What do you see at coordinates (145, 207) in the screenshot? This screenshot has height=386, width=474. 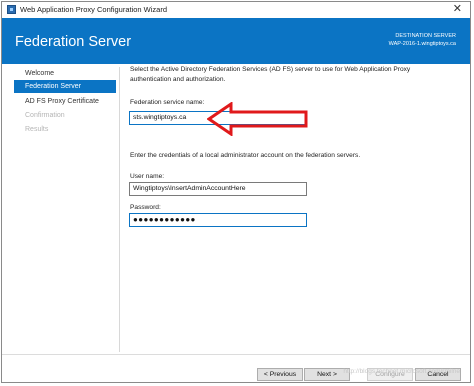 I see `password-label: Password:` at bounding box center [145, 207].